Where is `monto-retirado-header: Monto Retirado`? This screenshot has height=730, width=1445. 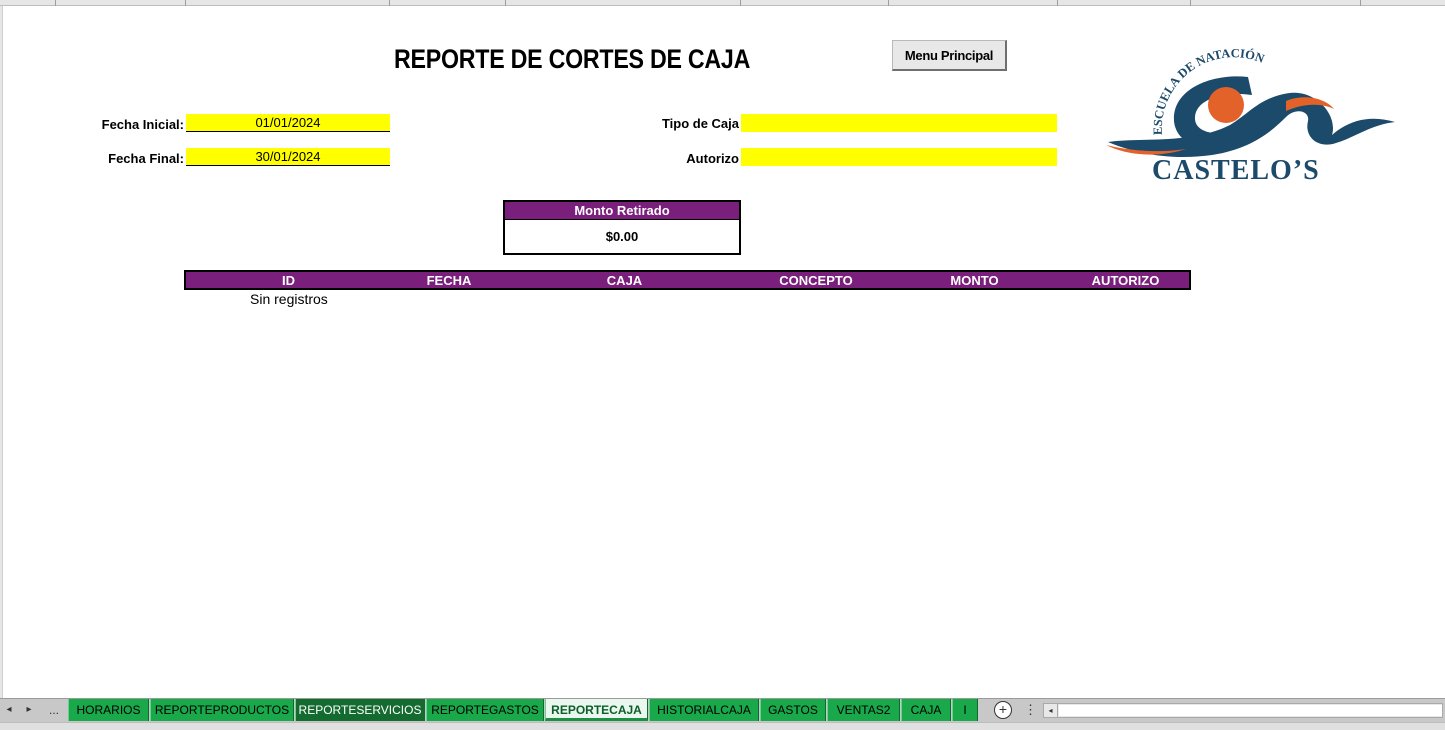 monto-retirado-header: Monto Retirado is located at coordinates (622, 211).